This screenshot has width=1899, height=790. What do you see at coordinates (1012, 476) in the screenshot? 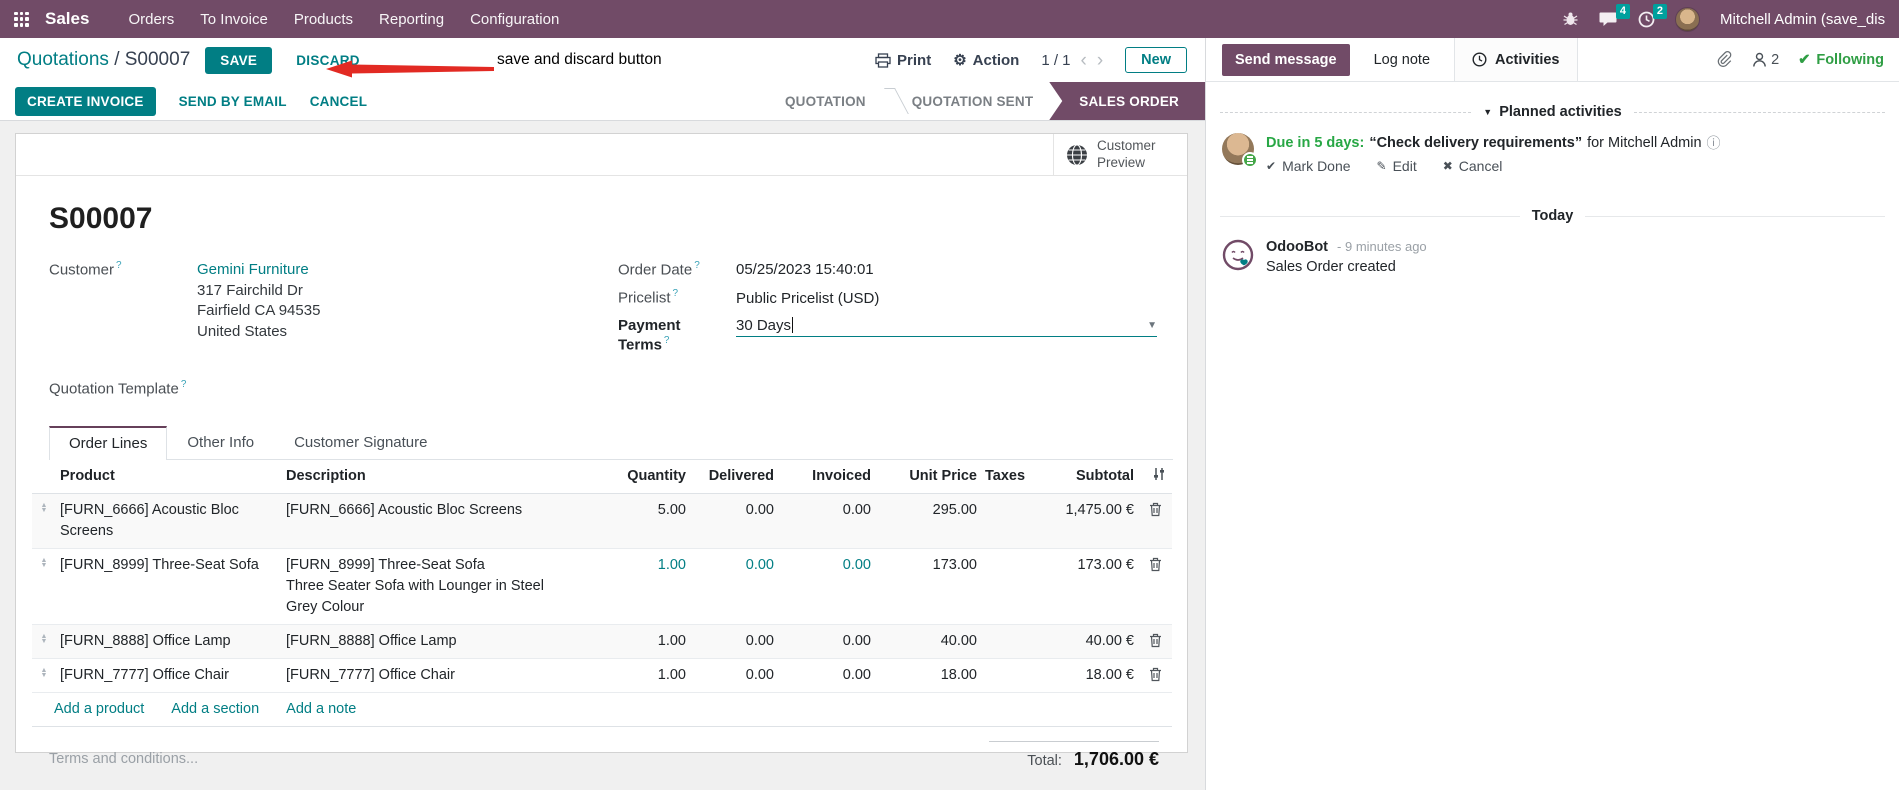
I see `col-taxes: Taxes` at bounding box center [1012, 476].